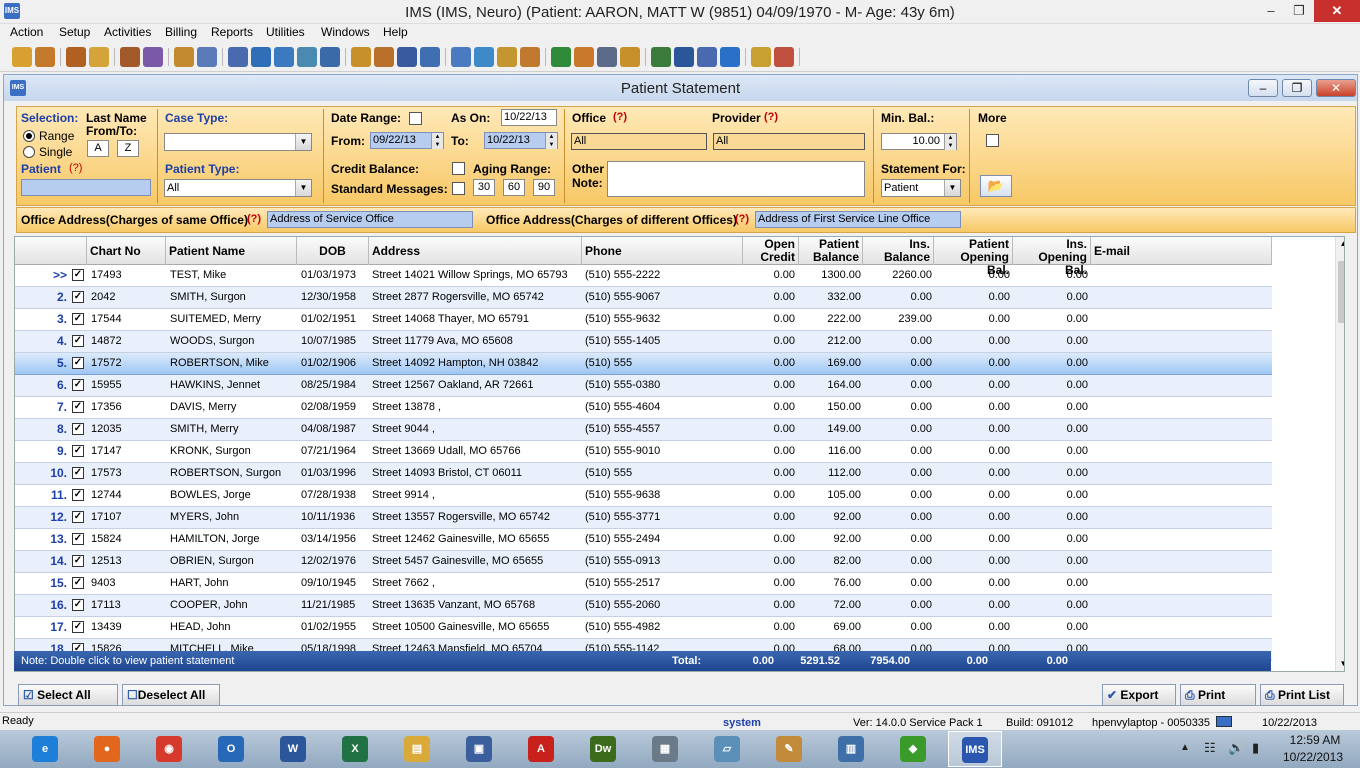 The width and height of the screenshot is (1360, 768). What do you see at coordinates (1297, 88) in the screenshot?
I see `child-restore-button: ❐` at bounding box center [1297, 88].